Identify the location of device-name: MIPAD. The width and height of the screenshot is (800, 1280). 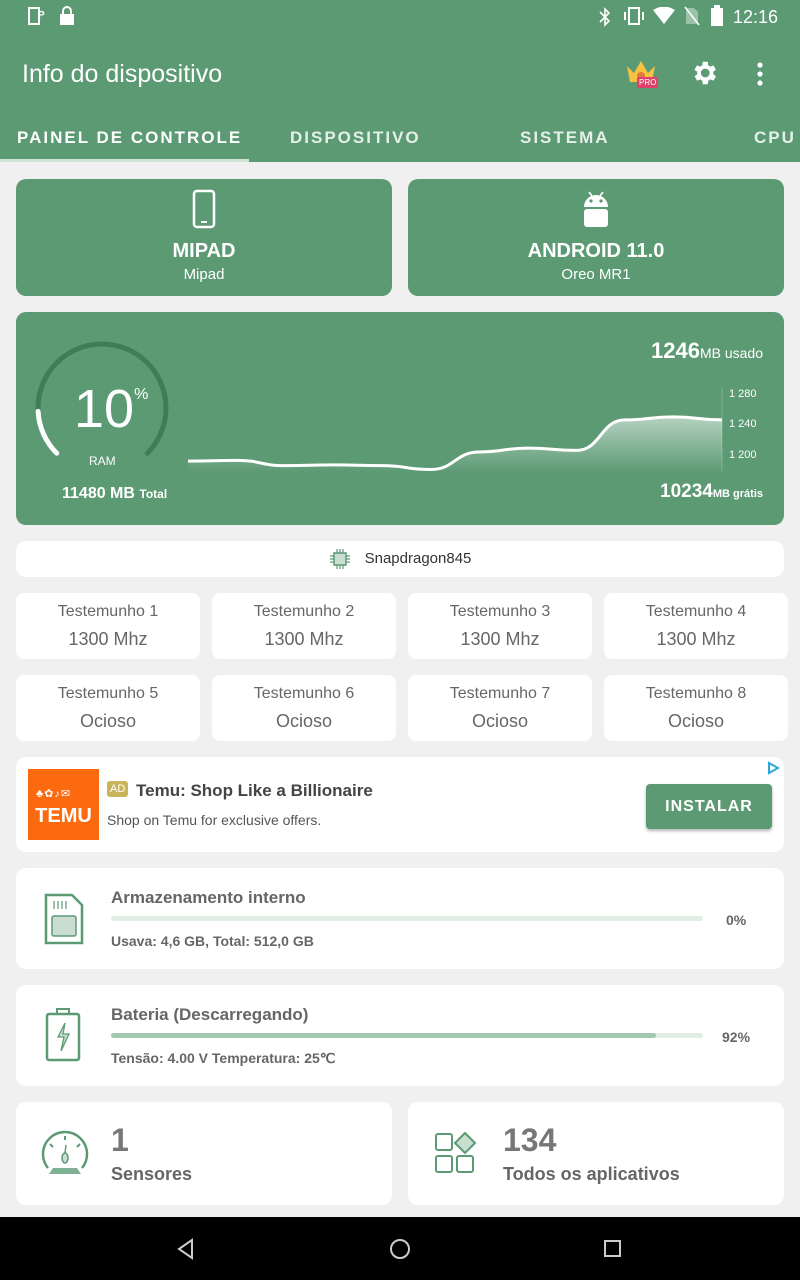
(204, 251).